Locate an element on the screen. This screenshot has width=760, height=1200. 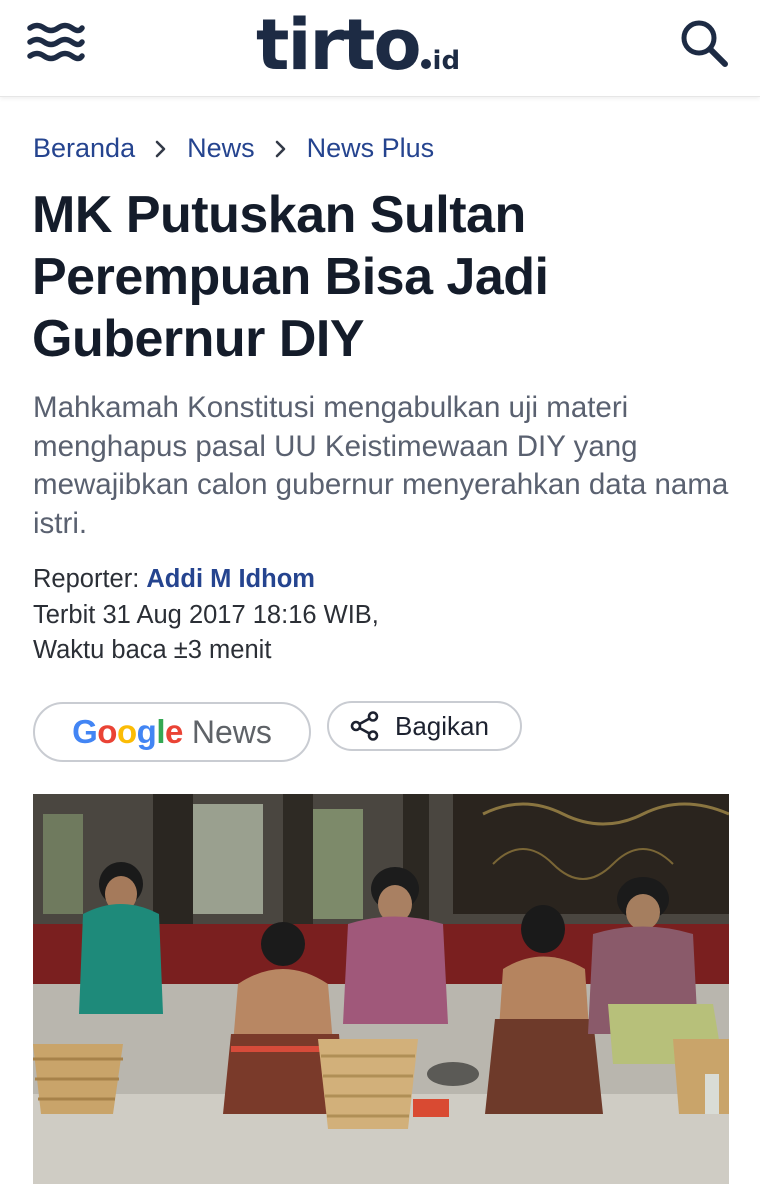
share-button: Bagikan is located at coordinates (424, 726).